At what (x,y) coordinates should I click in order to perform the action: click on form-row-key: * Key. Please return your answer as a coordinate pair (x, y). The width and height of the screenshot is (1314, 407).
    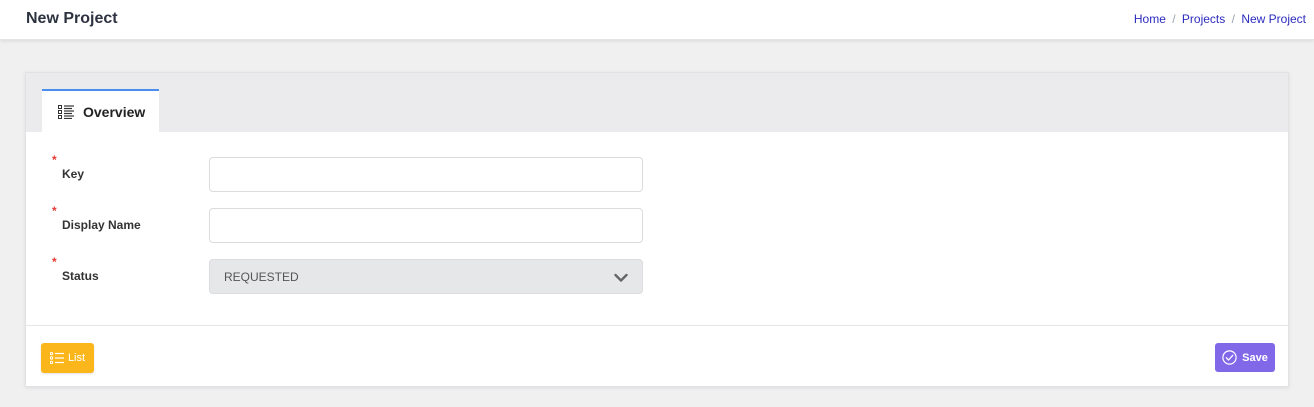
    Looking at the image, I should click on (657, 172).